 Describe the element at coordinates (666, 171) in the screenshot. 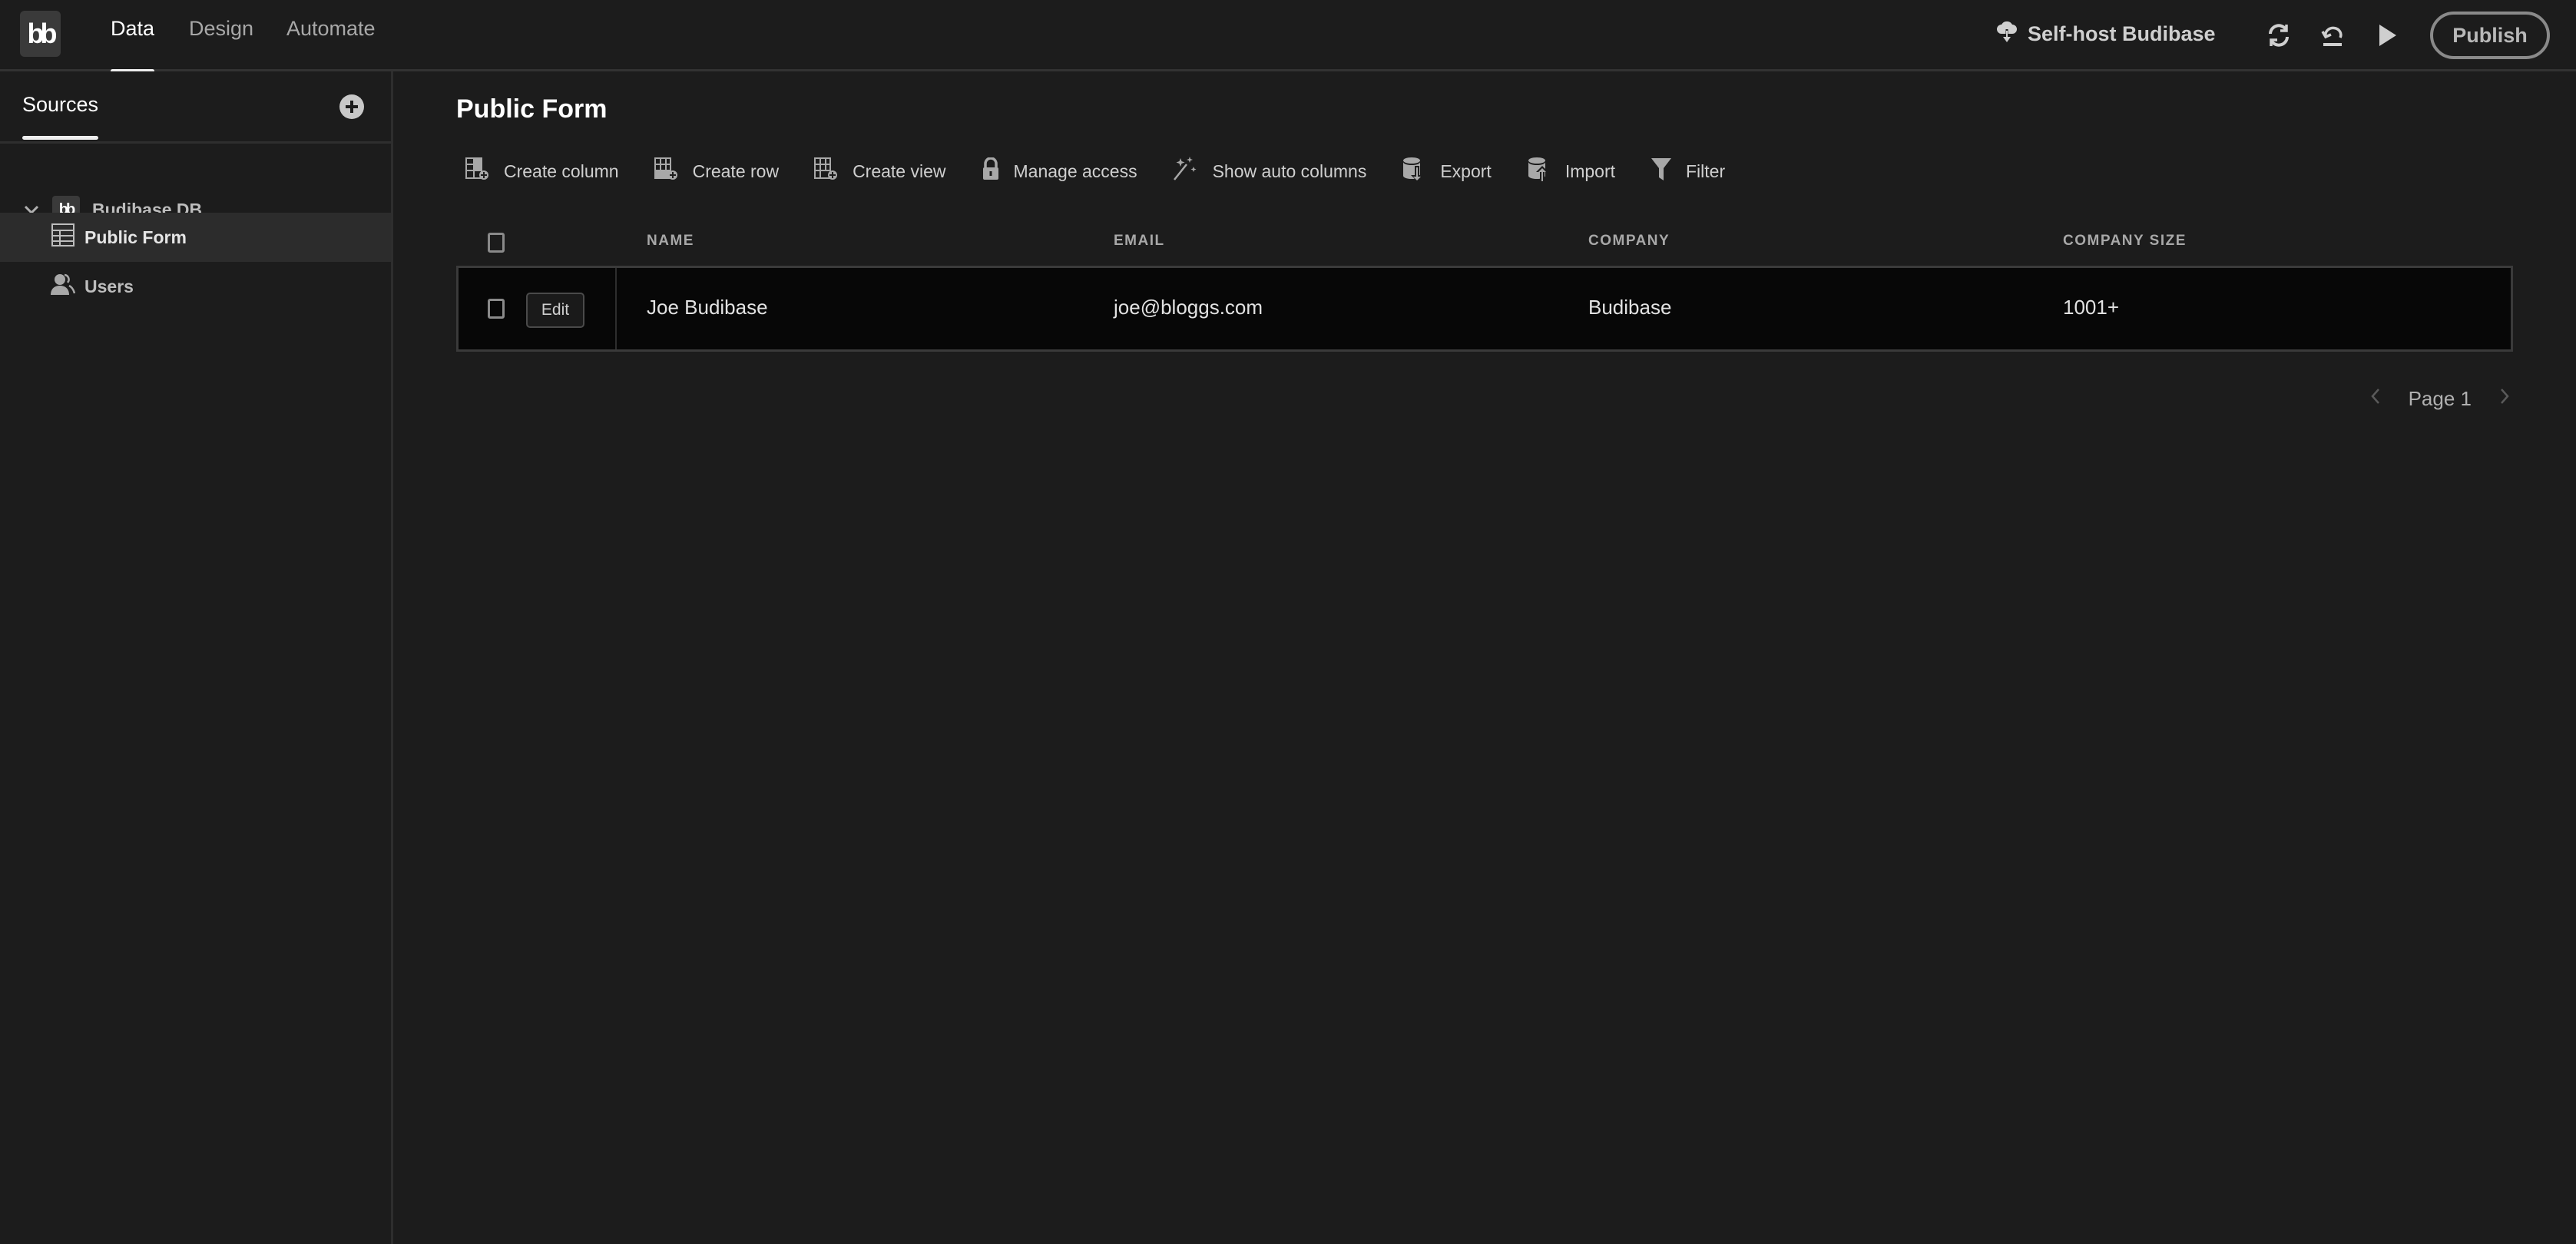

I see `create-row-icon` at that location.